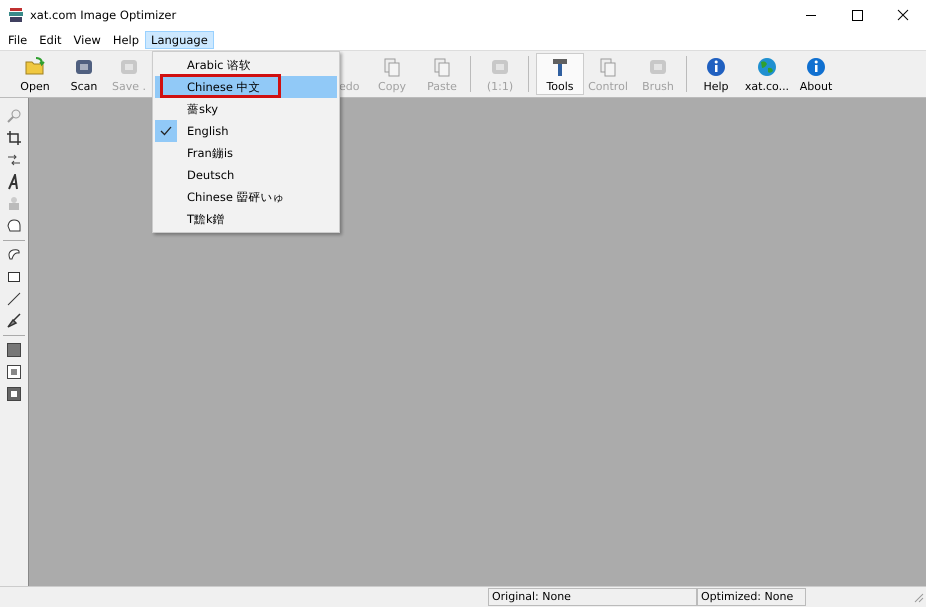 This screenshot has height=607, width=926. I want to click on menu-item: Language, so click(179, 40).